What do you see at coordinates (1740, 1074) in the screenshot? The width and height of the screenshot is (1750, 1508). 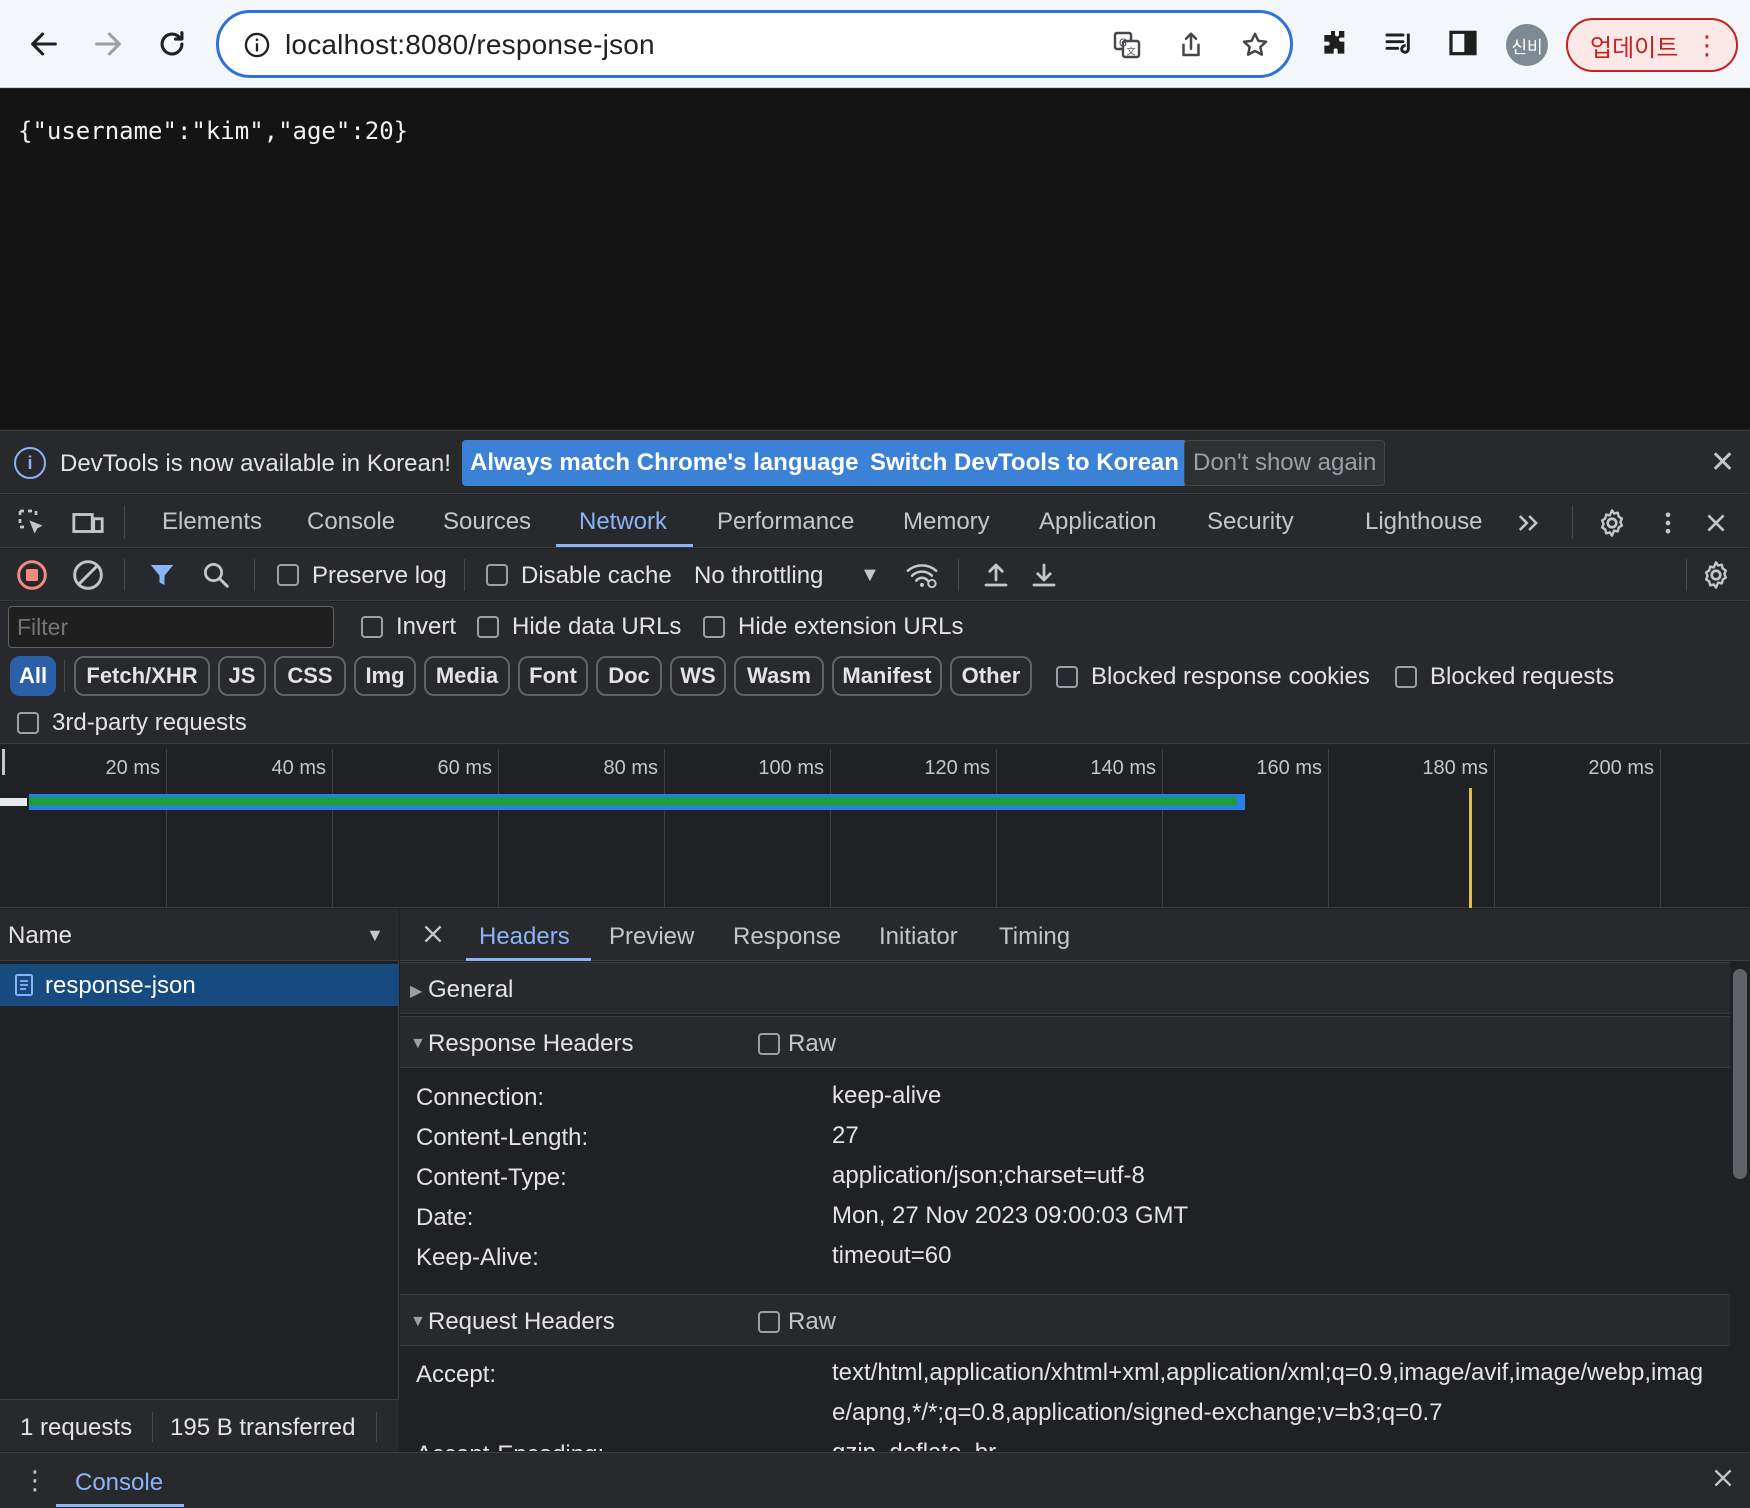 I see `details-scrollbar` at bounding box center [1740, 1074].